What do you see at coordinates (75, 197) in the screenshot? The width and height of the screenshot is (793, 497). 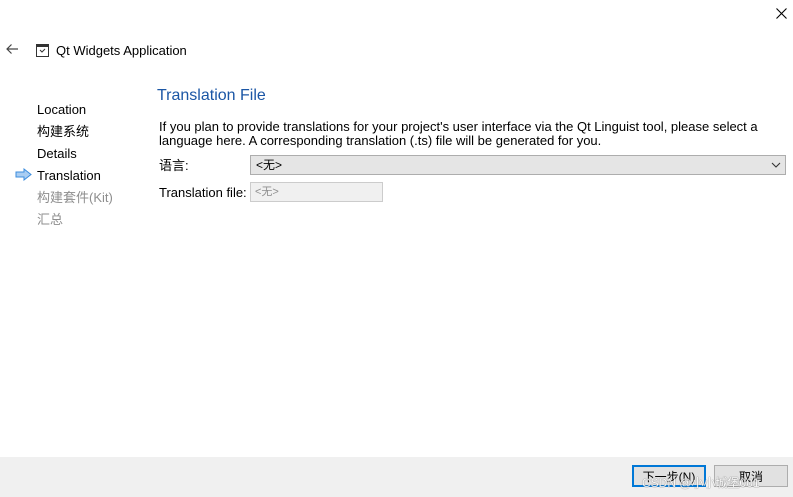 I see `sidebar-item-kits: 构建套件(Kit)` at bounding box center [75, 197].